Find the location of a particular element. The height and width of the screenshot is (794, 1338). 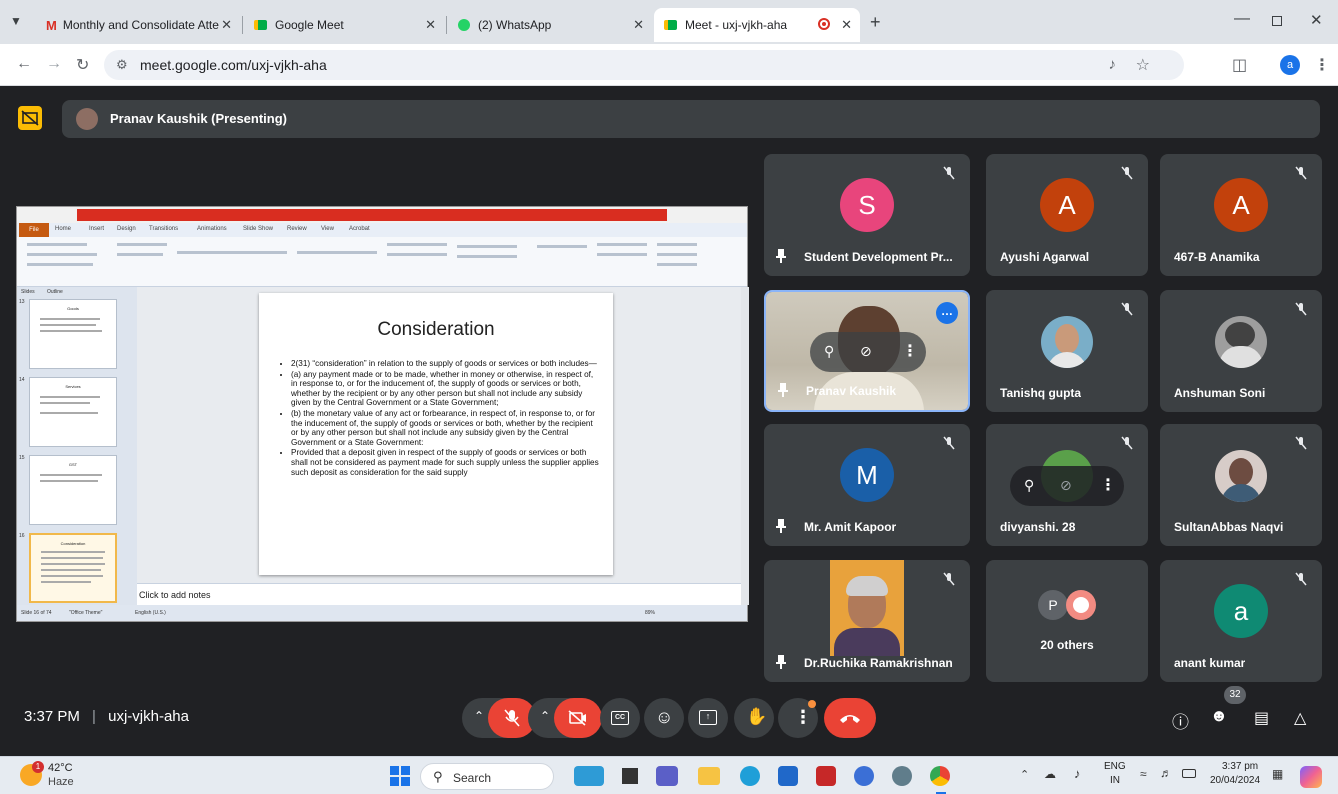

participant-tile-speaking: ⚲ ⊘ ⋮ … Pranav Kaushik is located at coordinates (867, 351).